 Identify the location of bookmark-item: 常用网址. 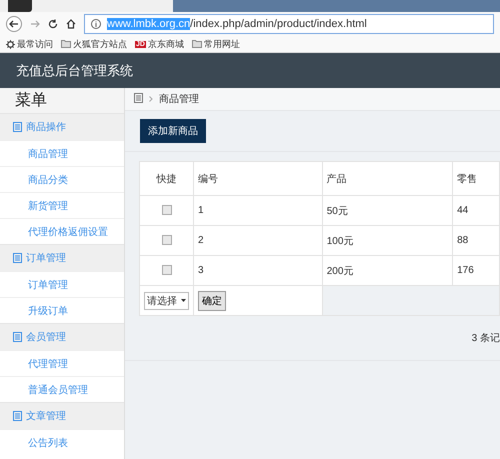
(216, 44).